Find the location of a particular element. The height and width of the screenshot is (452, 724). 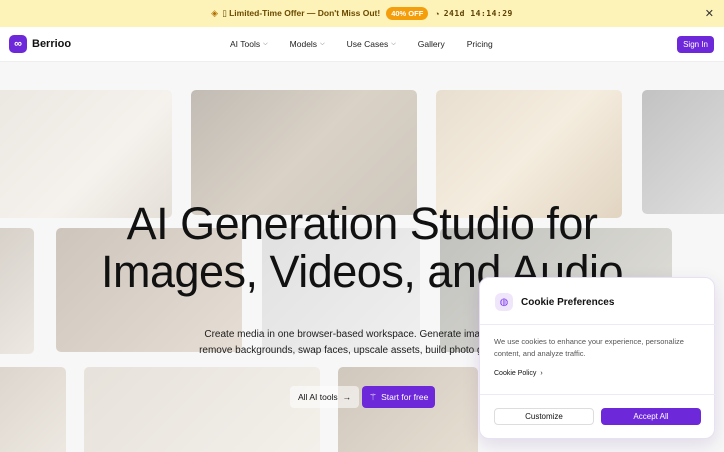

nav-item-label: AI Tools is located at coordinates (245, 44).